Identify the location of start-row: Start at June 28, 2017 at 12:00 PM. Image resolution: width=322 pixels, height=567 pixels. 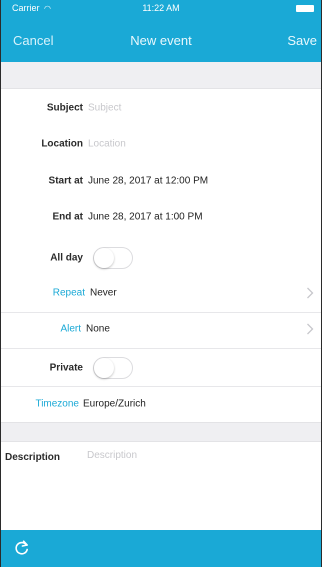
(161, 181).